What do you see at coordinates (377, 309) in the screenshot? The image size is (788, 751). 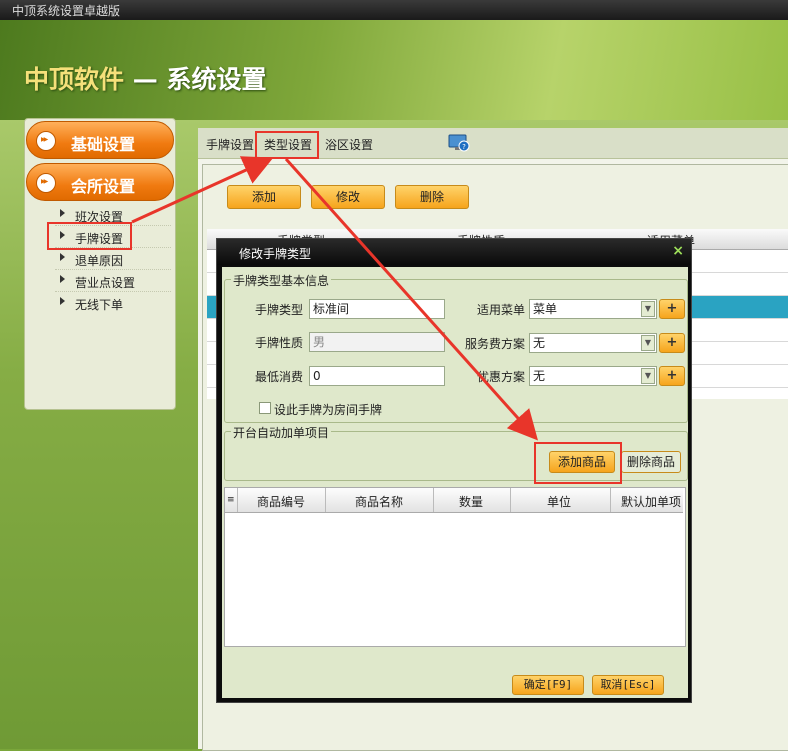 I see `type-input: 标准间` at bounding box center [377, 309].